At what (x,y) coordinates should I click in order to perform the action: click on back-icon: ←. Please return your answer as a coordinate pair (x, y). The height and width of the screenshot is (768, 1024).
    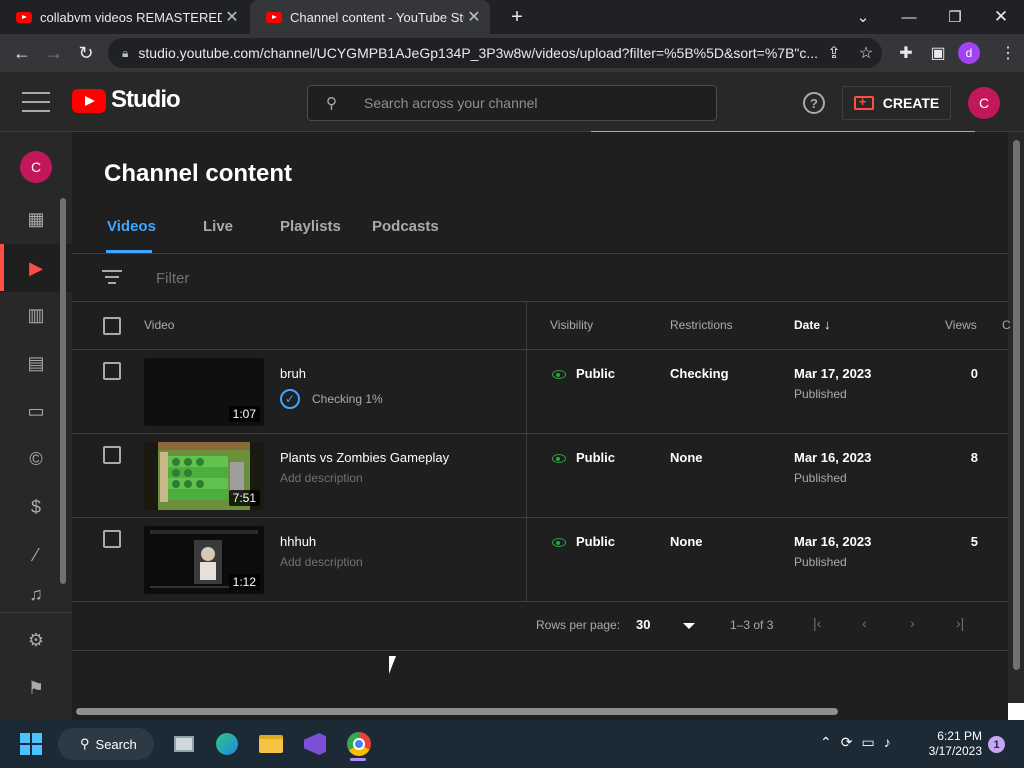
    Looking at the image, I should click on (22, 53).